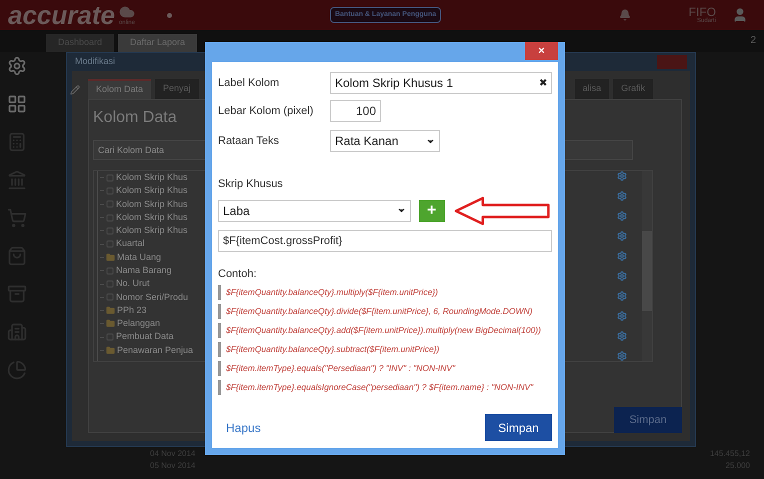 The height and width of the screenshot is (479, 764). Describe the element at coordinates (144, 271) in the screenshot. I see `tree-item: Nama Barang` at that location.